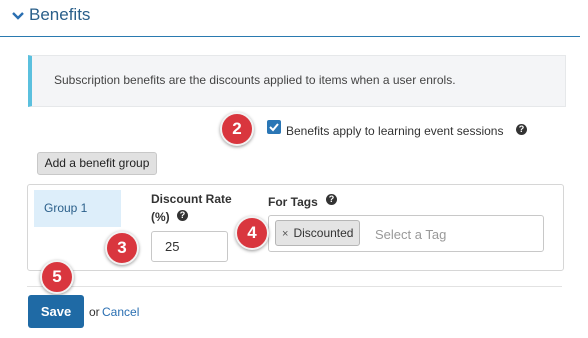  I want to click on for-tags-label: For Tags, so click(293, 202).